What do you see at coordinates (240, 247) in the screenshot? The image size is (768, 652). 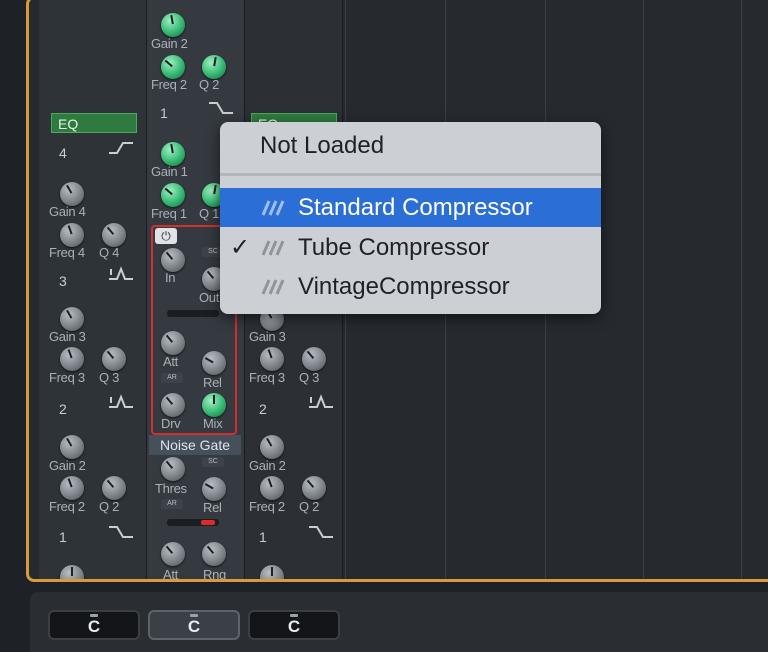 I see `checkmark-icon: ✓` at bounding box center [240, 247].